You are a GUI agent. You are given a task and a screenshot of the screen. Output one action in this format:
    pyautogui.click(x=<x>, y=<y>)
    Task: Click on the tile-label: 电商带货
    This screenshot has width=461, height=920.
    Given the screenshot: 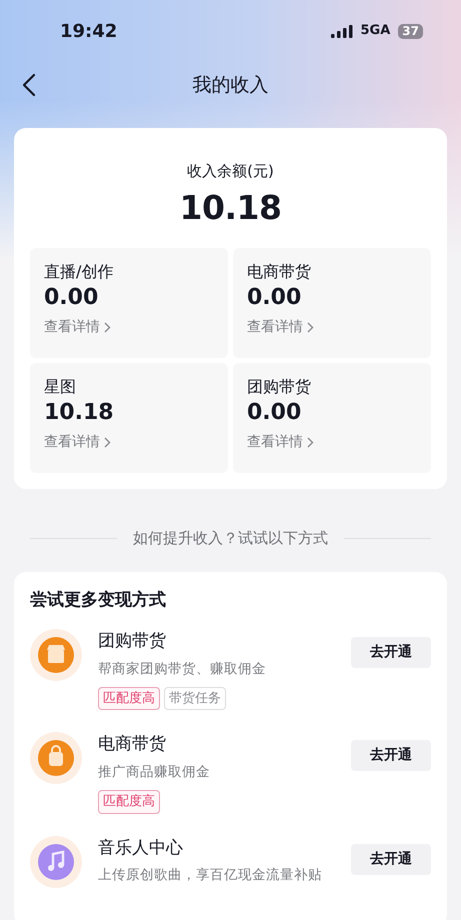 What is the action you would take?
    pyautogui.click(x=279, y=272)
    